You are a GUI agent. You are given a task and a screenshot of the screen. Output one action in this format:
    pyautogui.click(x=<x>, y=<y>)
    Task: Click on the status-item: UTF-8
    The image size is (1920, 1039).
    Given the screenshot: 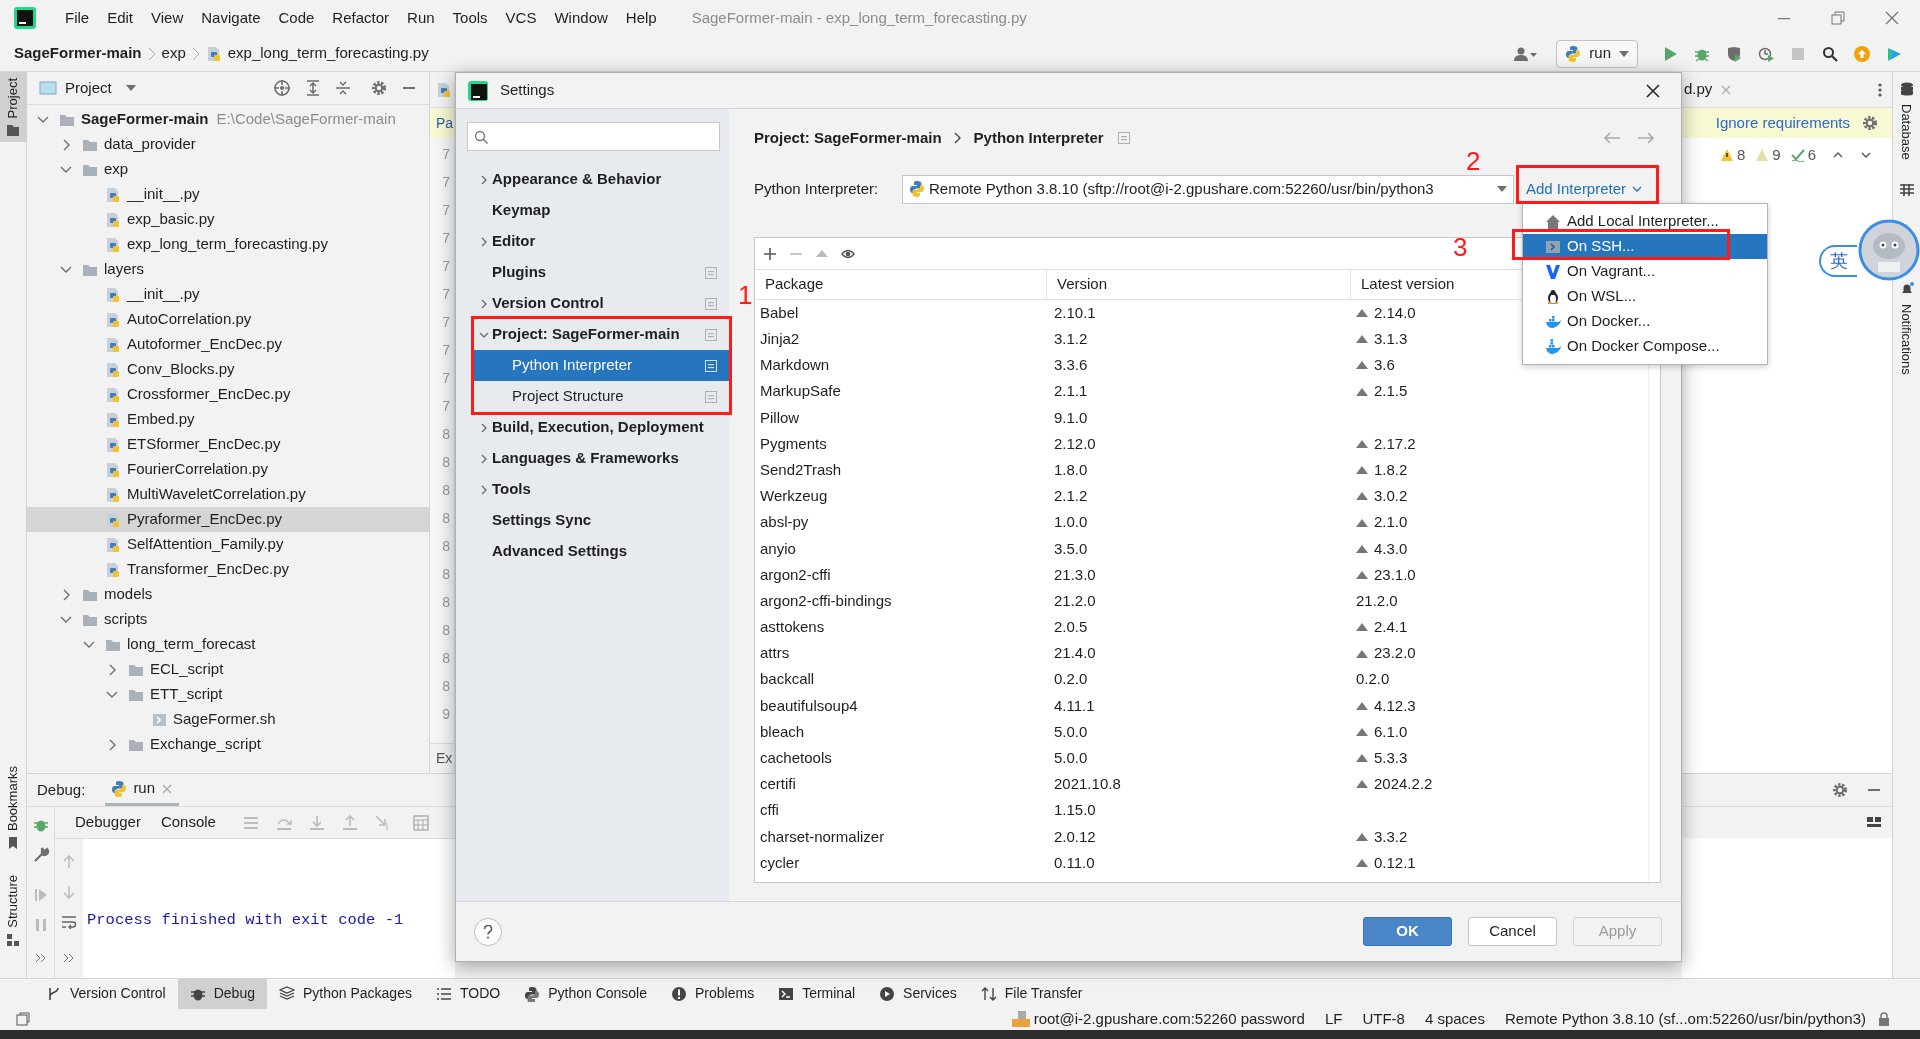 What is the action you would take?
    pyautogui.click(x=1383, y=1019)
    